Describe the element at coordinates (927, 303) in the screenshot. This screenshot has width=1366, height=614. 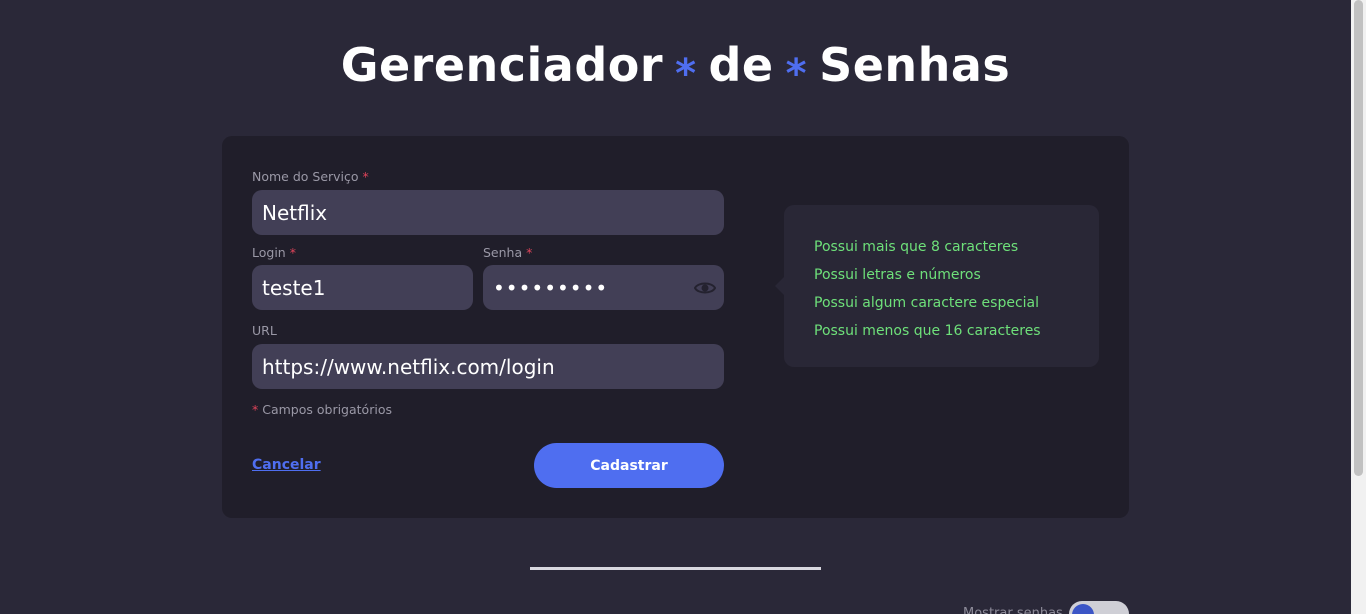
I see `validation-item: Possui algum caractere especial` at that location.